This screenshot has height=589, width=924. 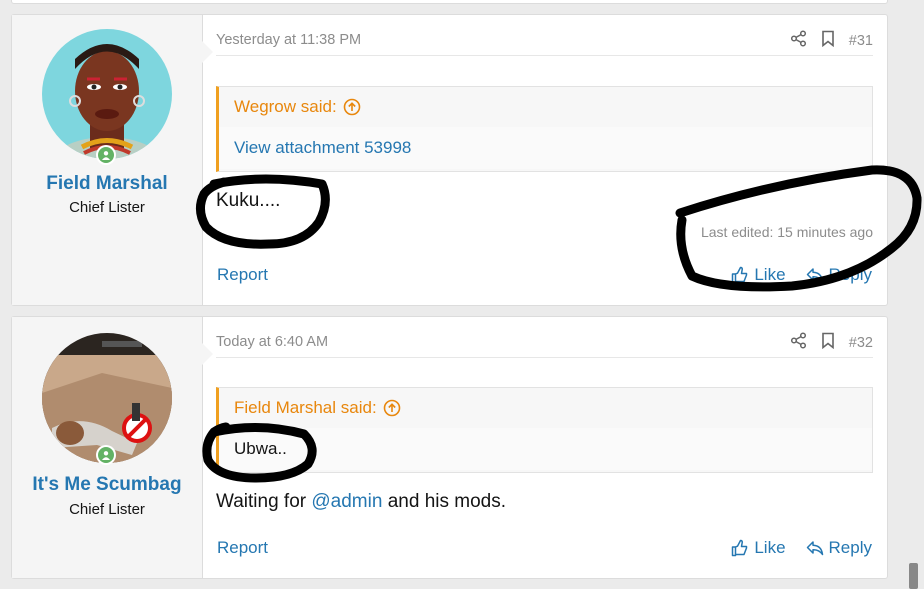 I want to click on post-meta-actions: #32, so click(x=831, y=342).